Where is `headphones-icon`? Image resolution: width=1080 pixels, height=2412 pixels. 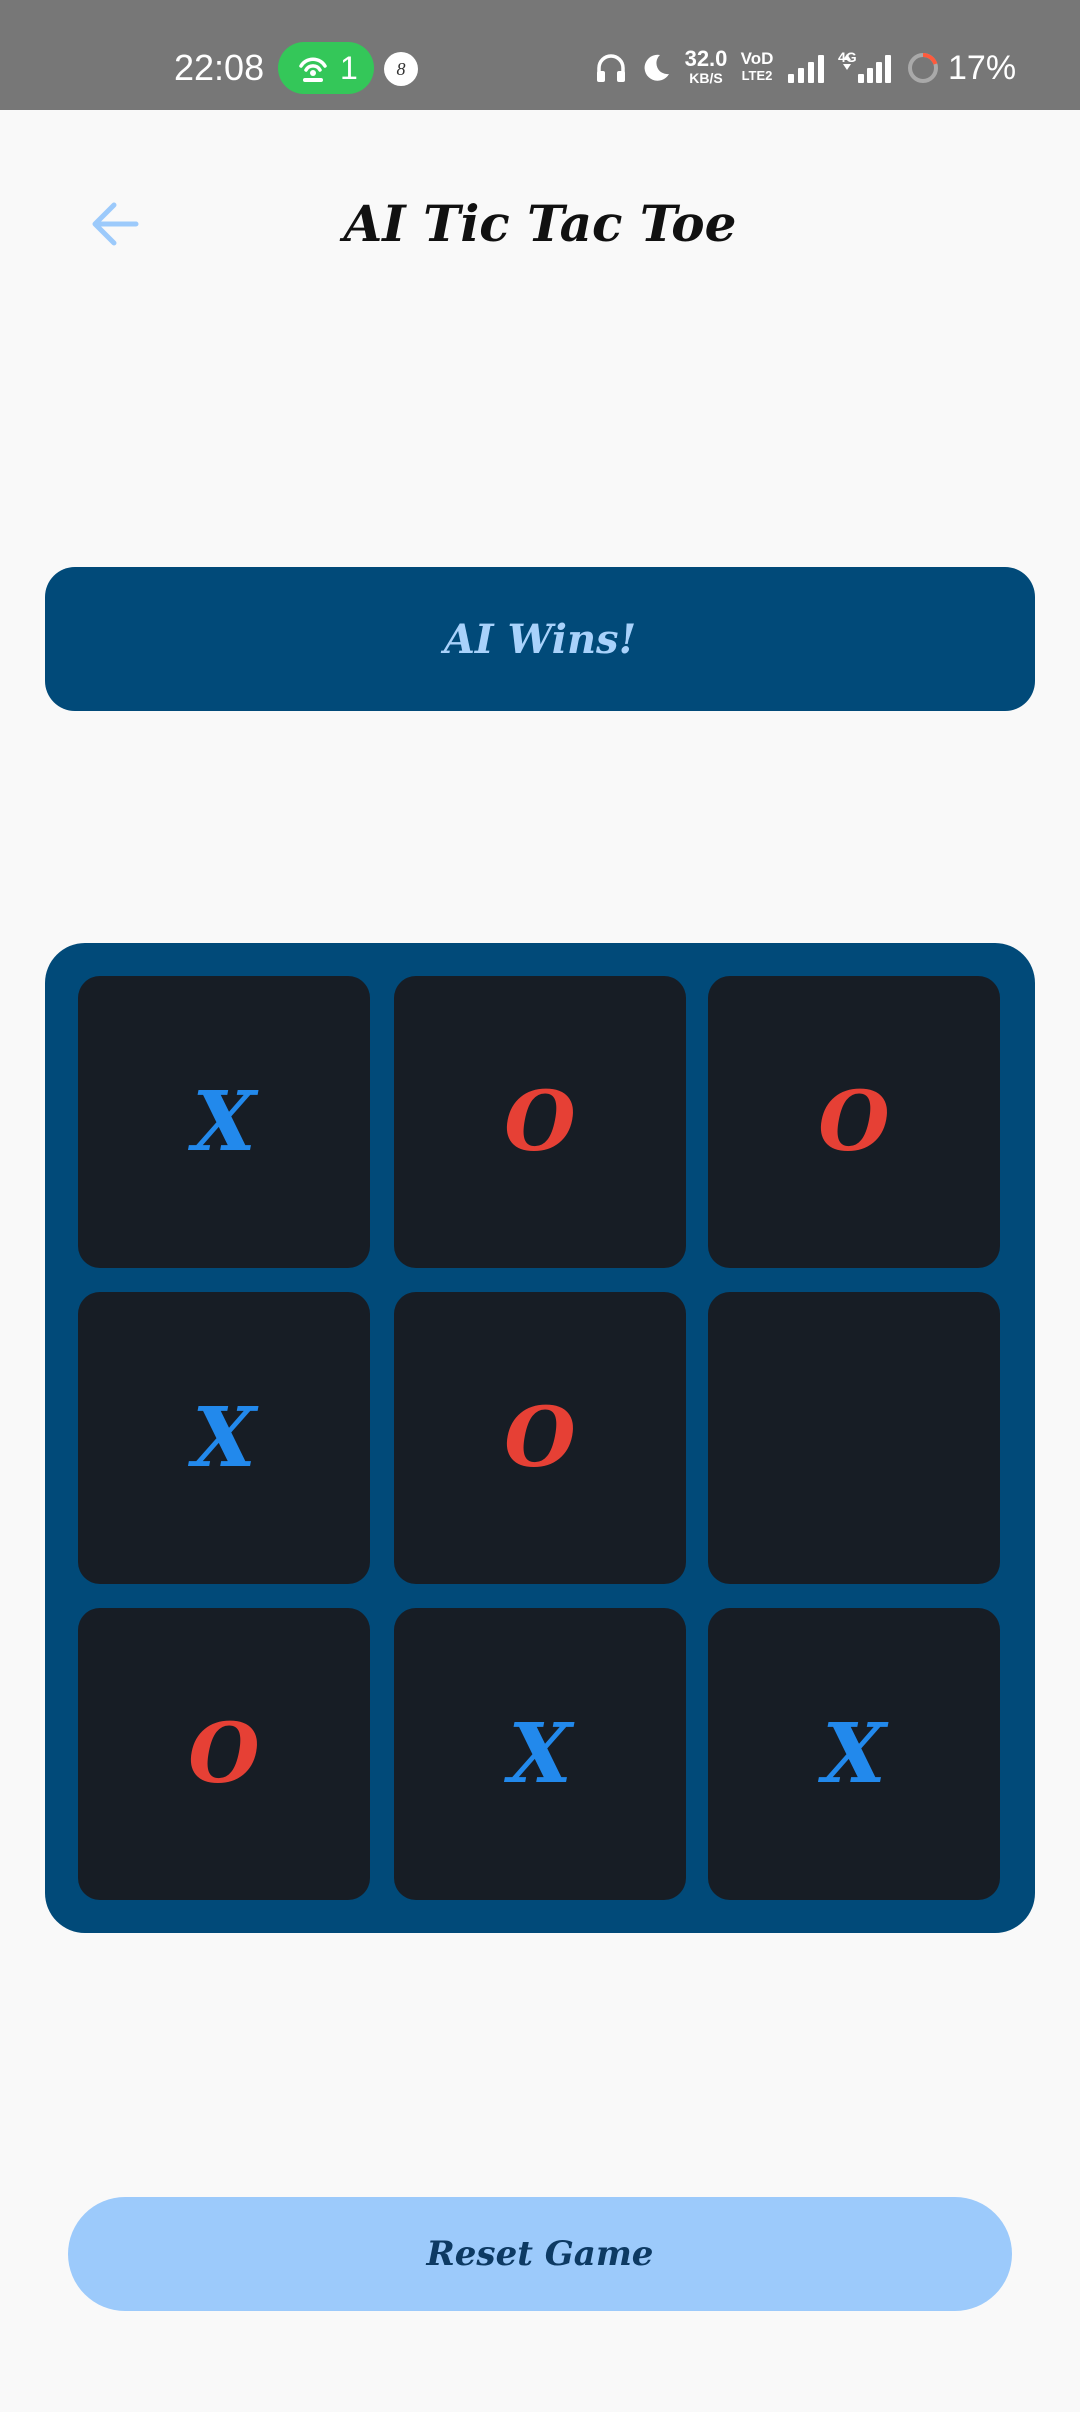 headphones-icon is located at coordinates (611, 68).